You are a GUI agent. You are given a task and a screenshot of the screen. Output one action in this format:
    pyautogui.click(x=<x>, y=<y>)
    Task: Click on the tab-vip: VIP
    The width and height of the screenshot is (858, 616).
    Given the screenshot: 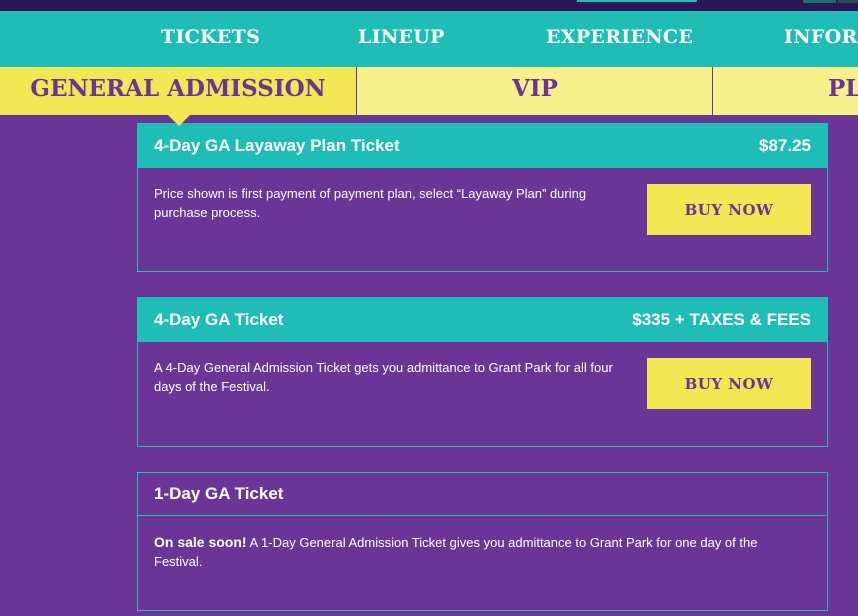 What is the action you would take?
    pyautogui.click(x=534, y=91)
    